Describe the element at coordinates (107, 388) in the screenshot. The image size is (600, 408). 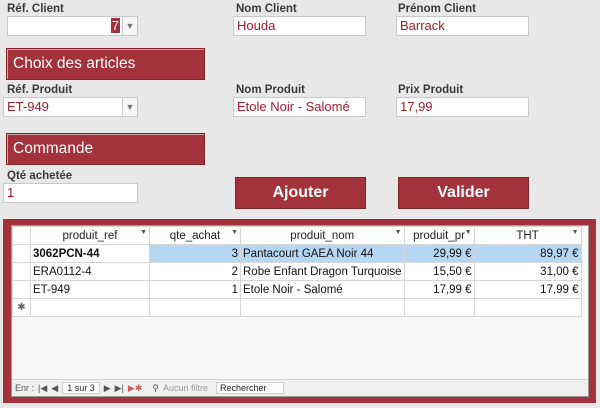
I see `next-record-icon: ▶` at that location.